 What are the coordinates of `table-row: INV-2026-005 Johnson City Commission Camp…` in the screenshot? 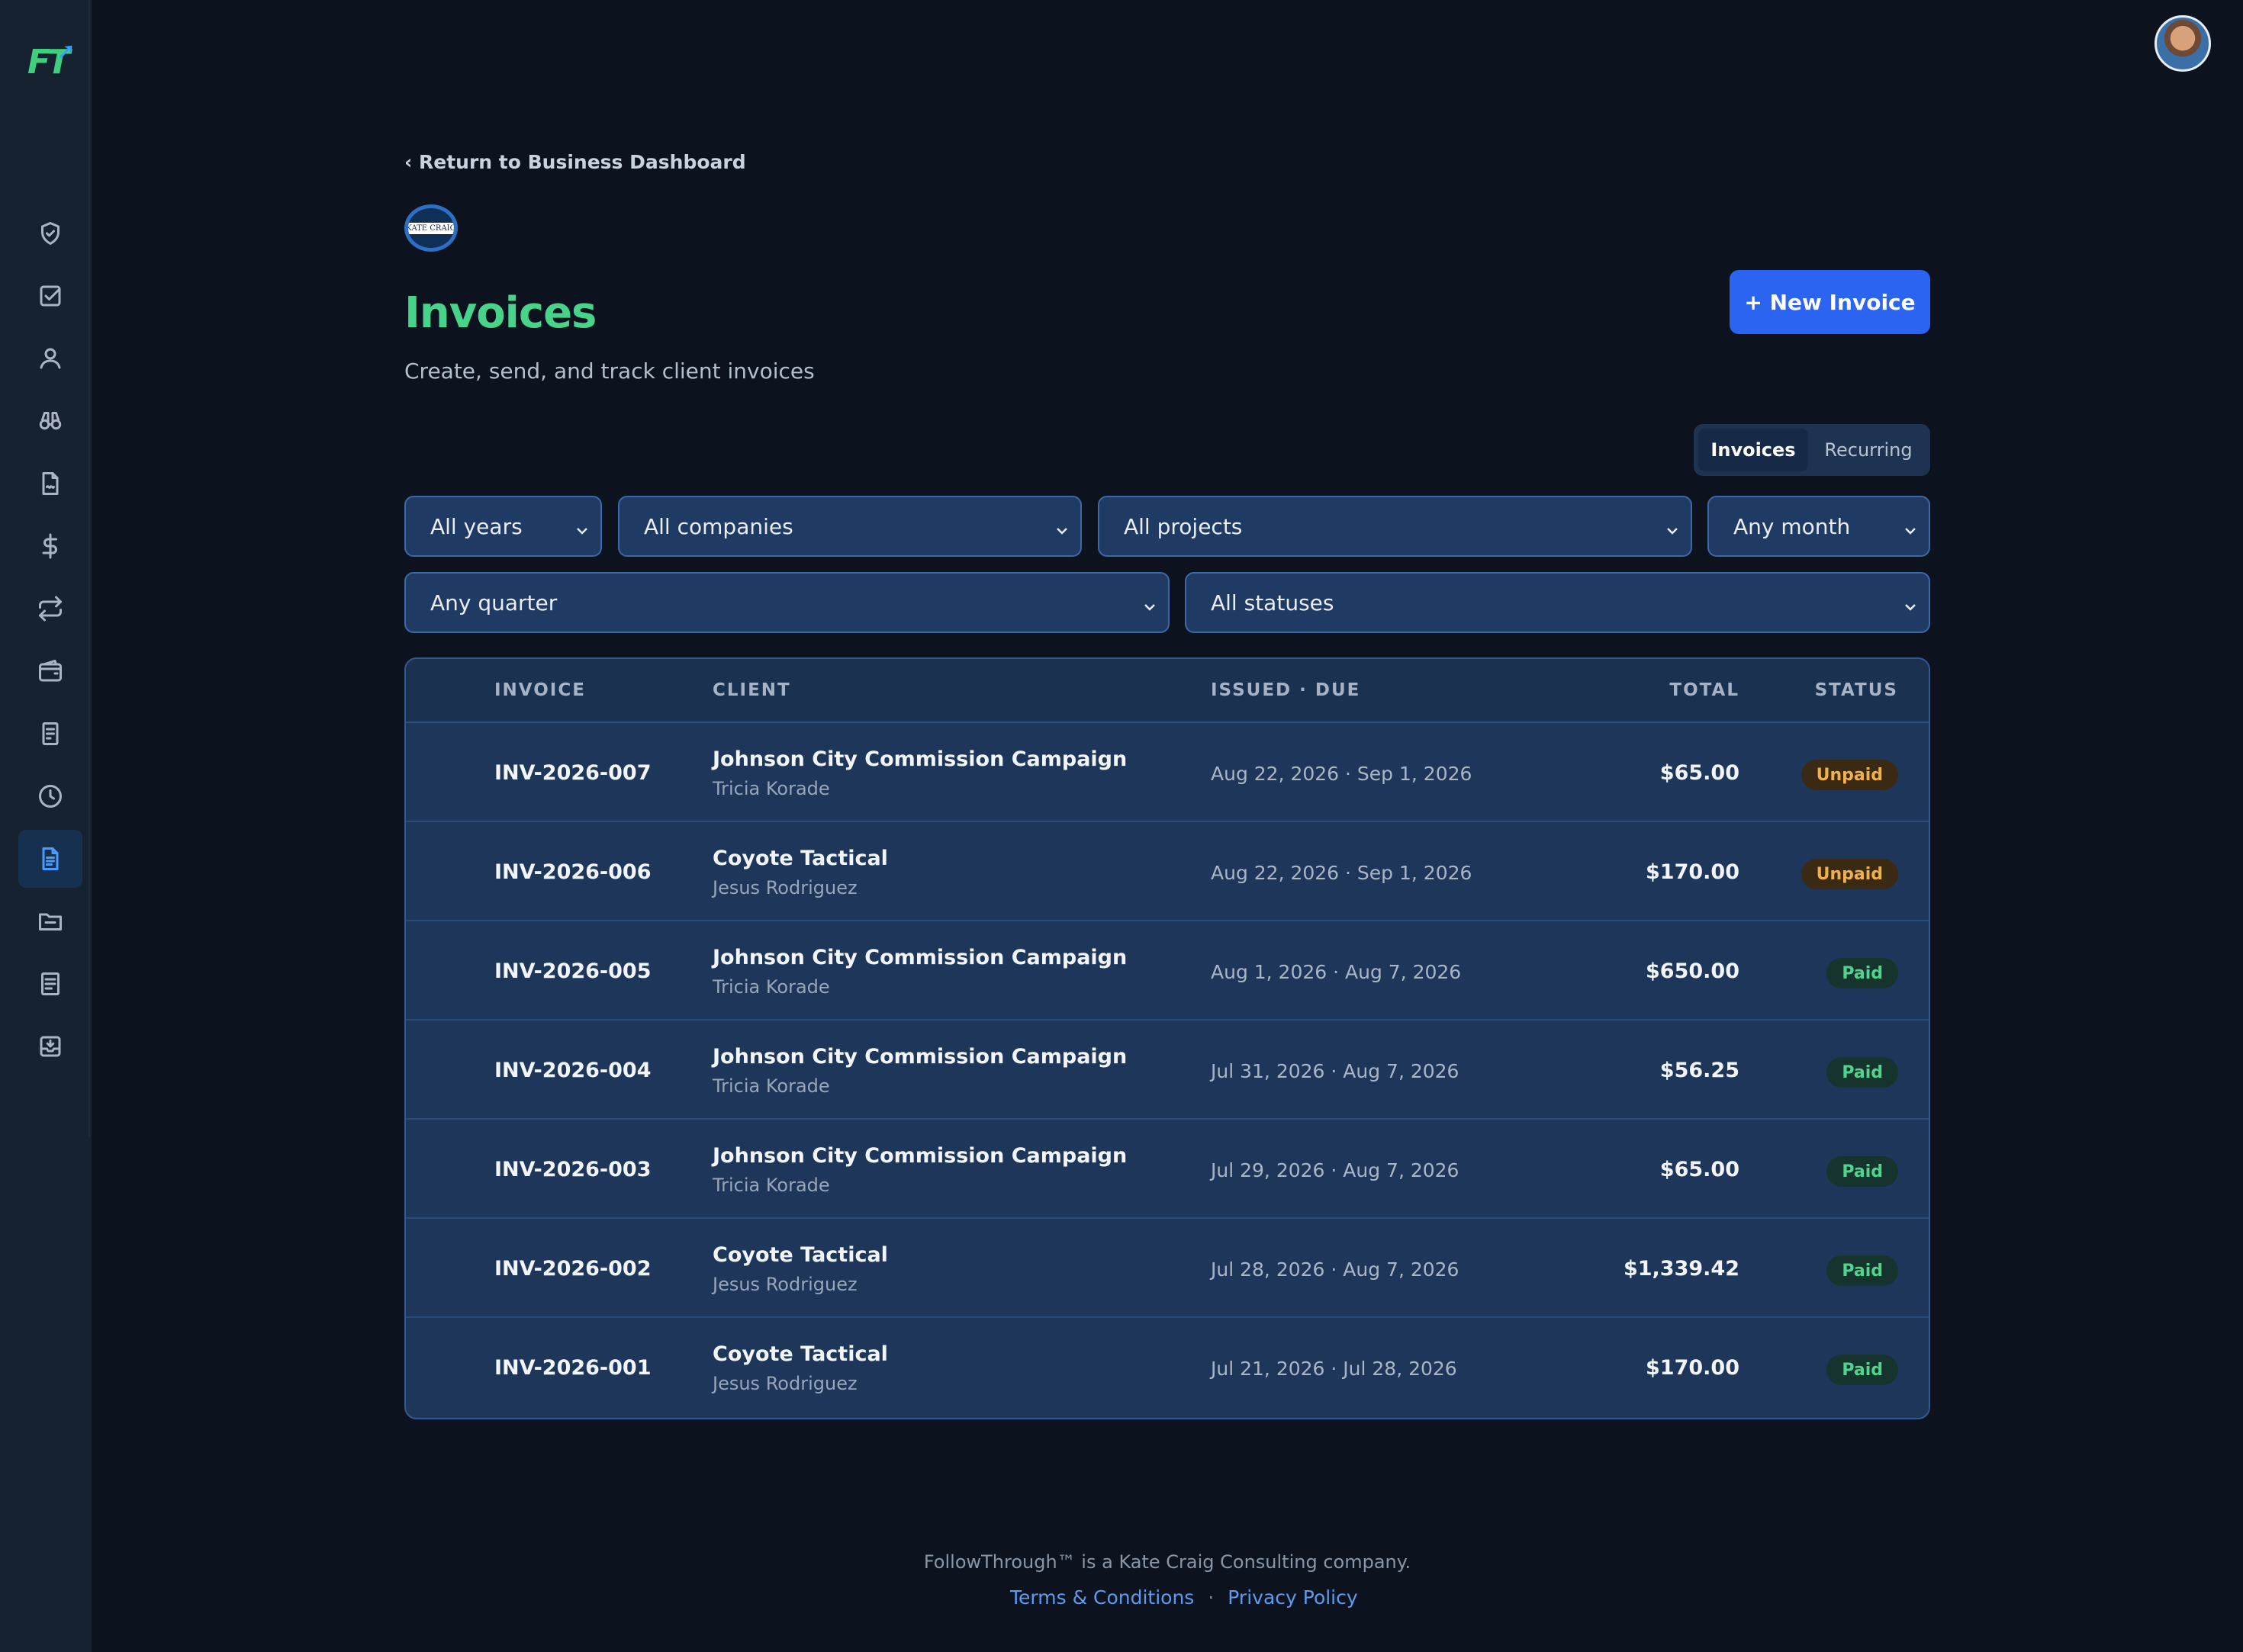 It's located at (1167, 970).